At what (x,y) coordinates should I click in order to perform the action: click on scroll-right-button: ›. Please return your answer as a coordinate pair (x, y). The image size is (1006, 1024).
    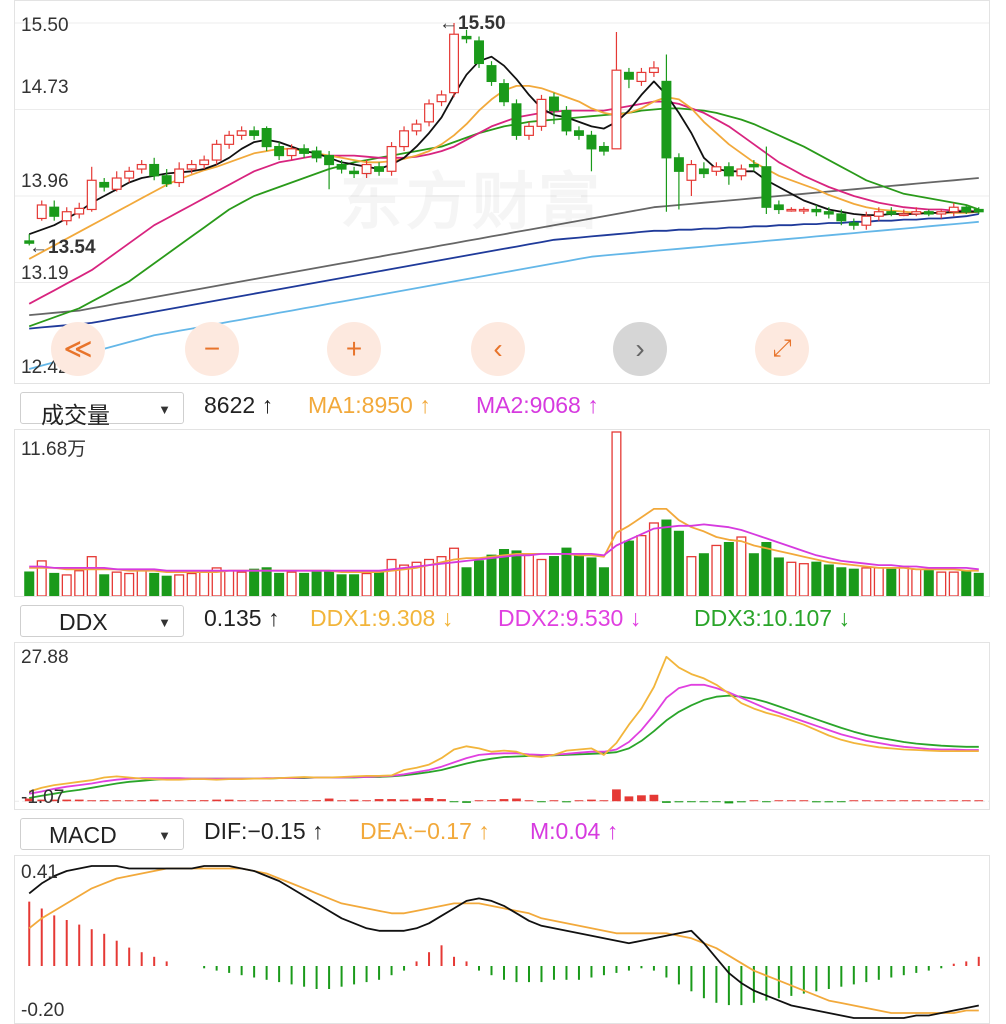
    Looking at the image, I should click on (640, 349).